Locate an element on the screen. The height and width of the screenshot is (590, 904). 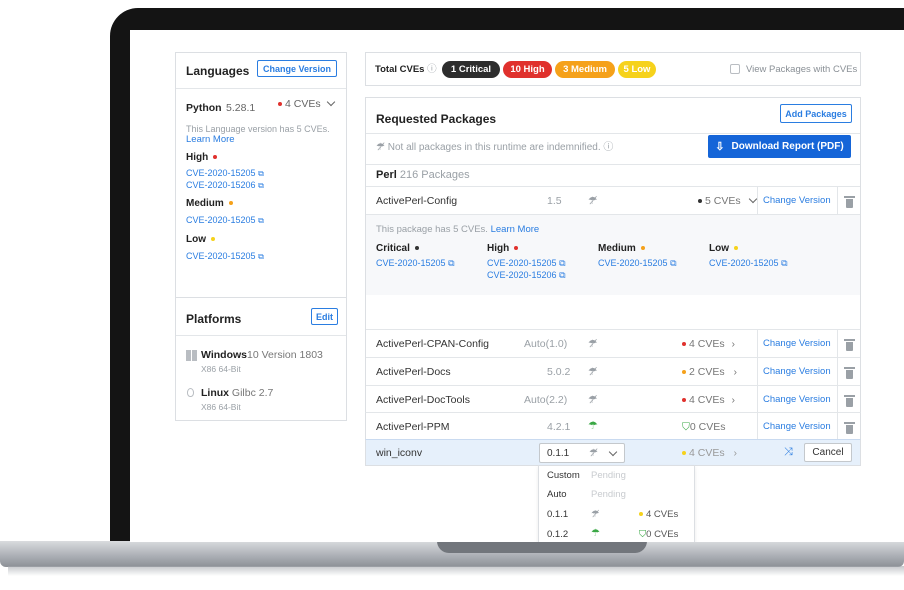
package-version: 4.2.1 is located at coordinates (559, 427).